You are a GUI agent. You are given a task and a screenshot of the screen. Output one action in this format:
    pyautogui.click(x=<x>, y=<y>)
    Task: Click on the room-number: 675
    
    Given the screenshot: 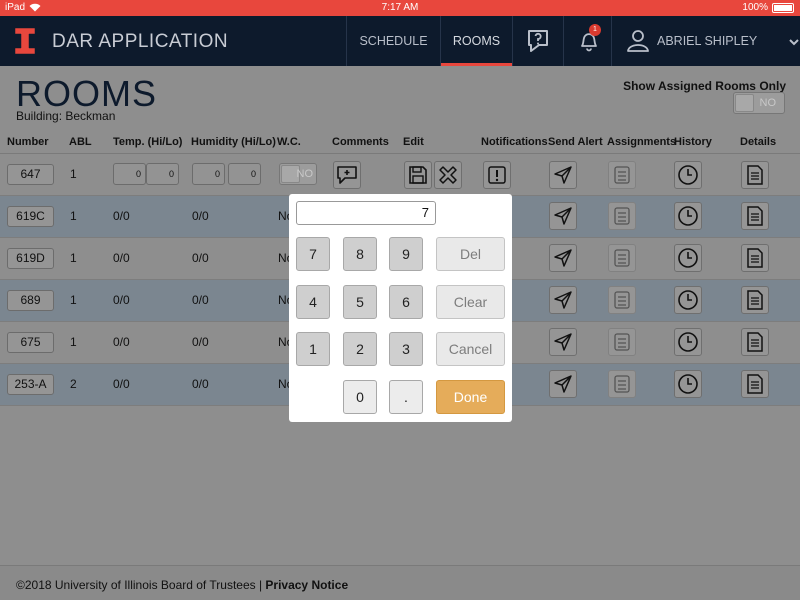 What is the action you would take?
    pyautogui.click(x=30, y=342)
    